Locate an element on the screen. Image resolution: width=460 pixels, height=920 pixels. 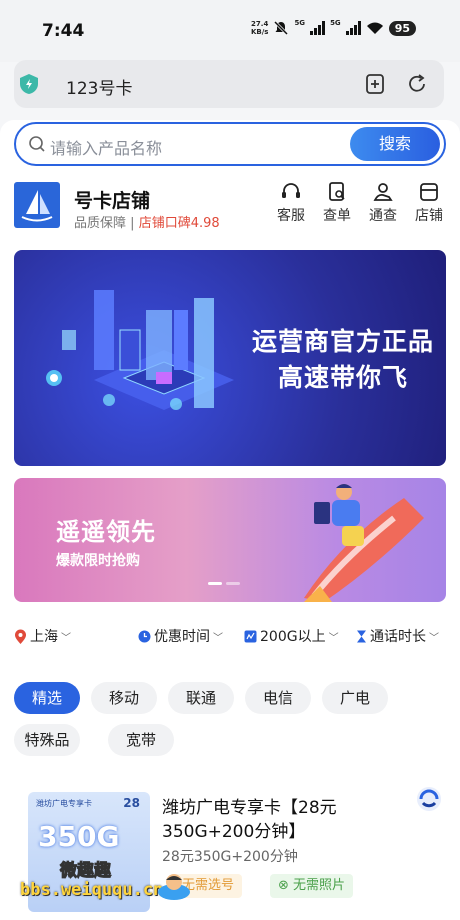
wifi-icon is located at coordinates (374, 28).